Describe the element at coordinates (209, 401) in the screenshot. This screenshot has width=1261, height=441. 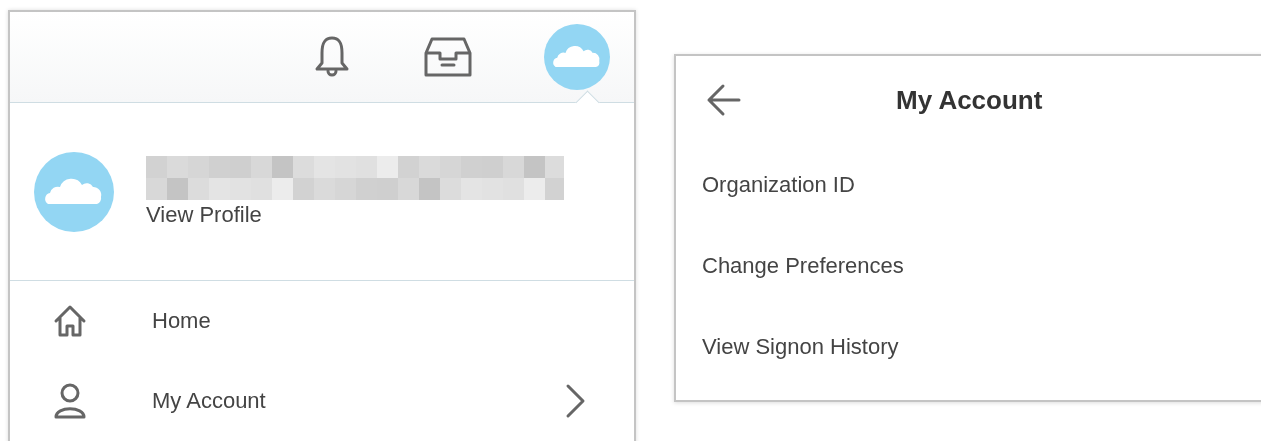
I see `menu-item-label: My Account` at that location.